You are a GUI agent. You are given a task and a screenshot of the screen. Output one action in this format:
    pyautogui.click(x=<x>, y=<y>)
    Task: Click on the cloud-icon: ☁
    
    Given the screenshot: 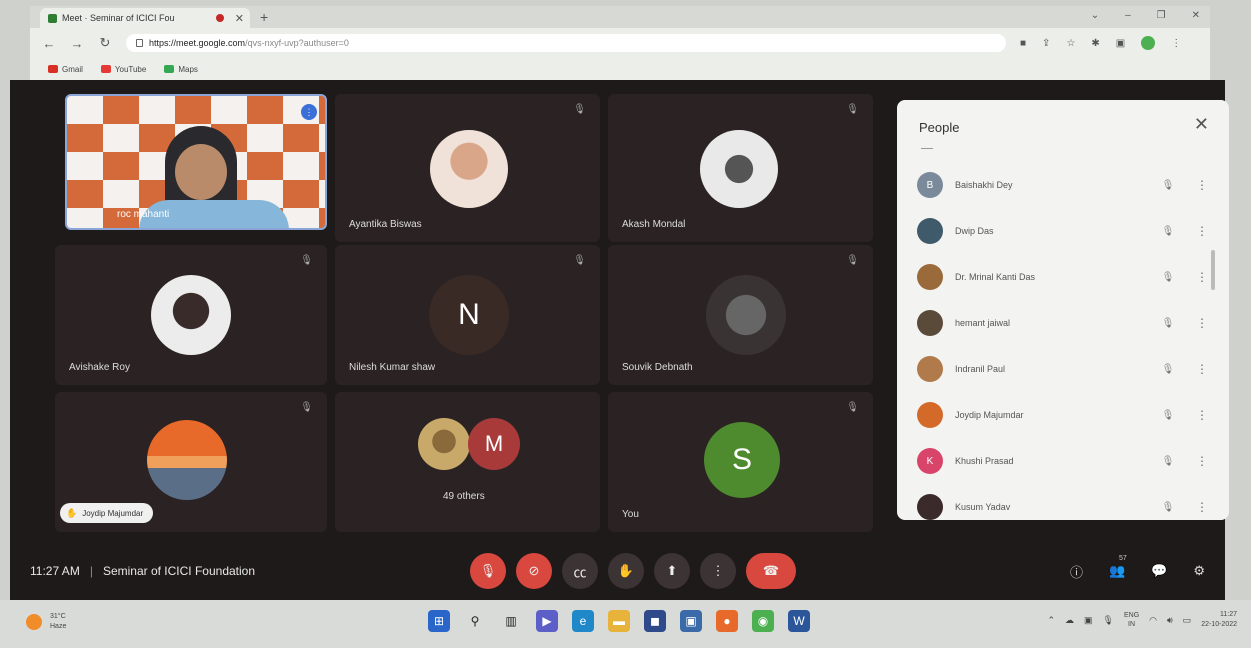 What is the action you would take?
    pyautogui.click(x=1069, y=620)
    